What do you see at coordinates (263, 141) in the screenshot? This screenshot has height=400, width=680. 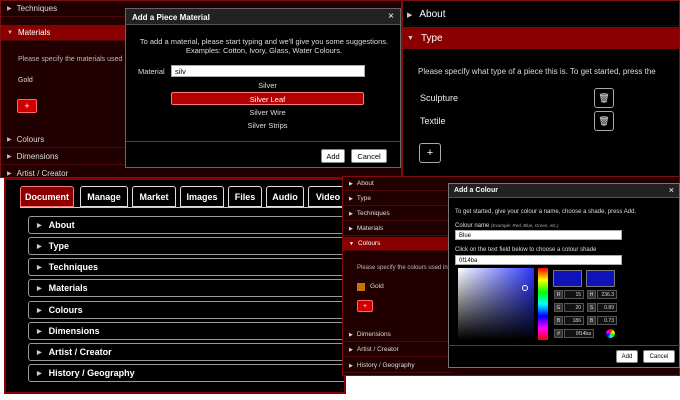 I see `divider` at bounding box center [263, 141].